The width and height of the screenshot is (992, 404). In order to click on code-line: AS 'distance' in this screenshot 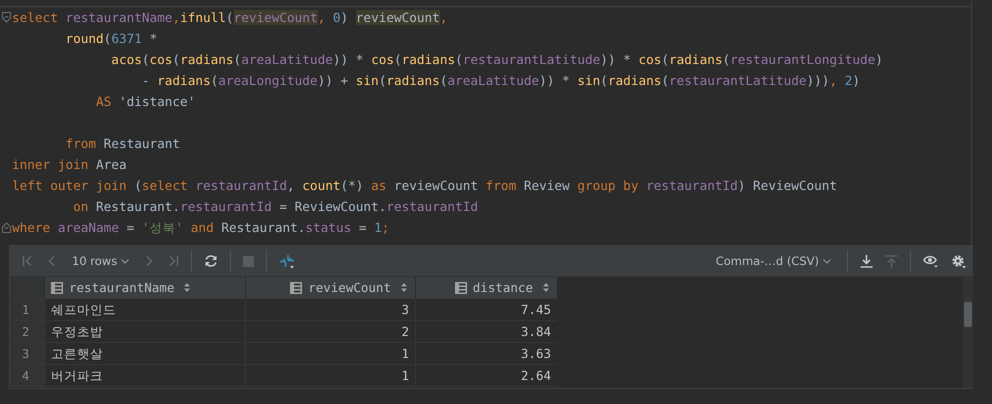, I will do `click(145, 101)`.